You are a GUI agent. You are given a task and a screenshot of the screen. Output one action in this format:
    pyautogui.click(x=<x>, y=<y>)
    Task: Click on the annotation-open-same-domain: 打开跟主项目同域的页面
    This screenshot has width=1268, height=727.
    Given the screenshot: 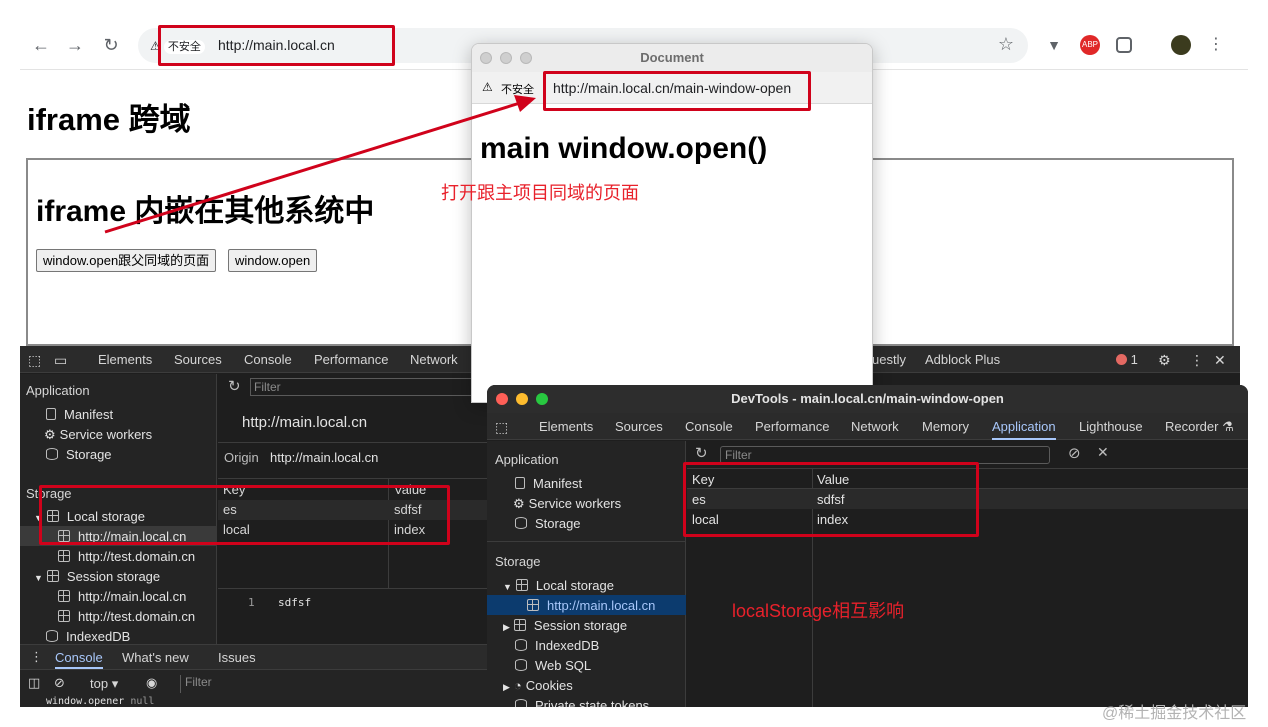 What is the action you would take?
    pyautogui.click(x=540, y=193)
    